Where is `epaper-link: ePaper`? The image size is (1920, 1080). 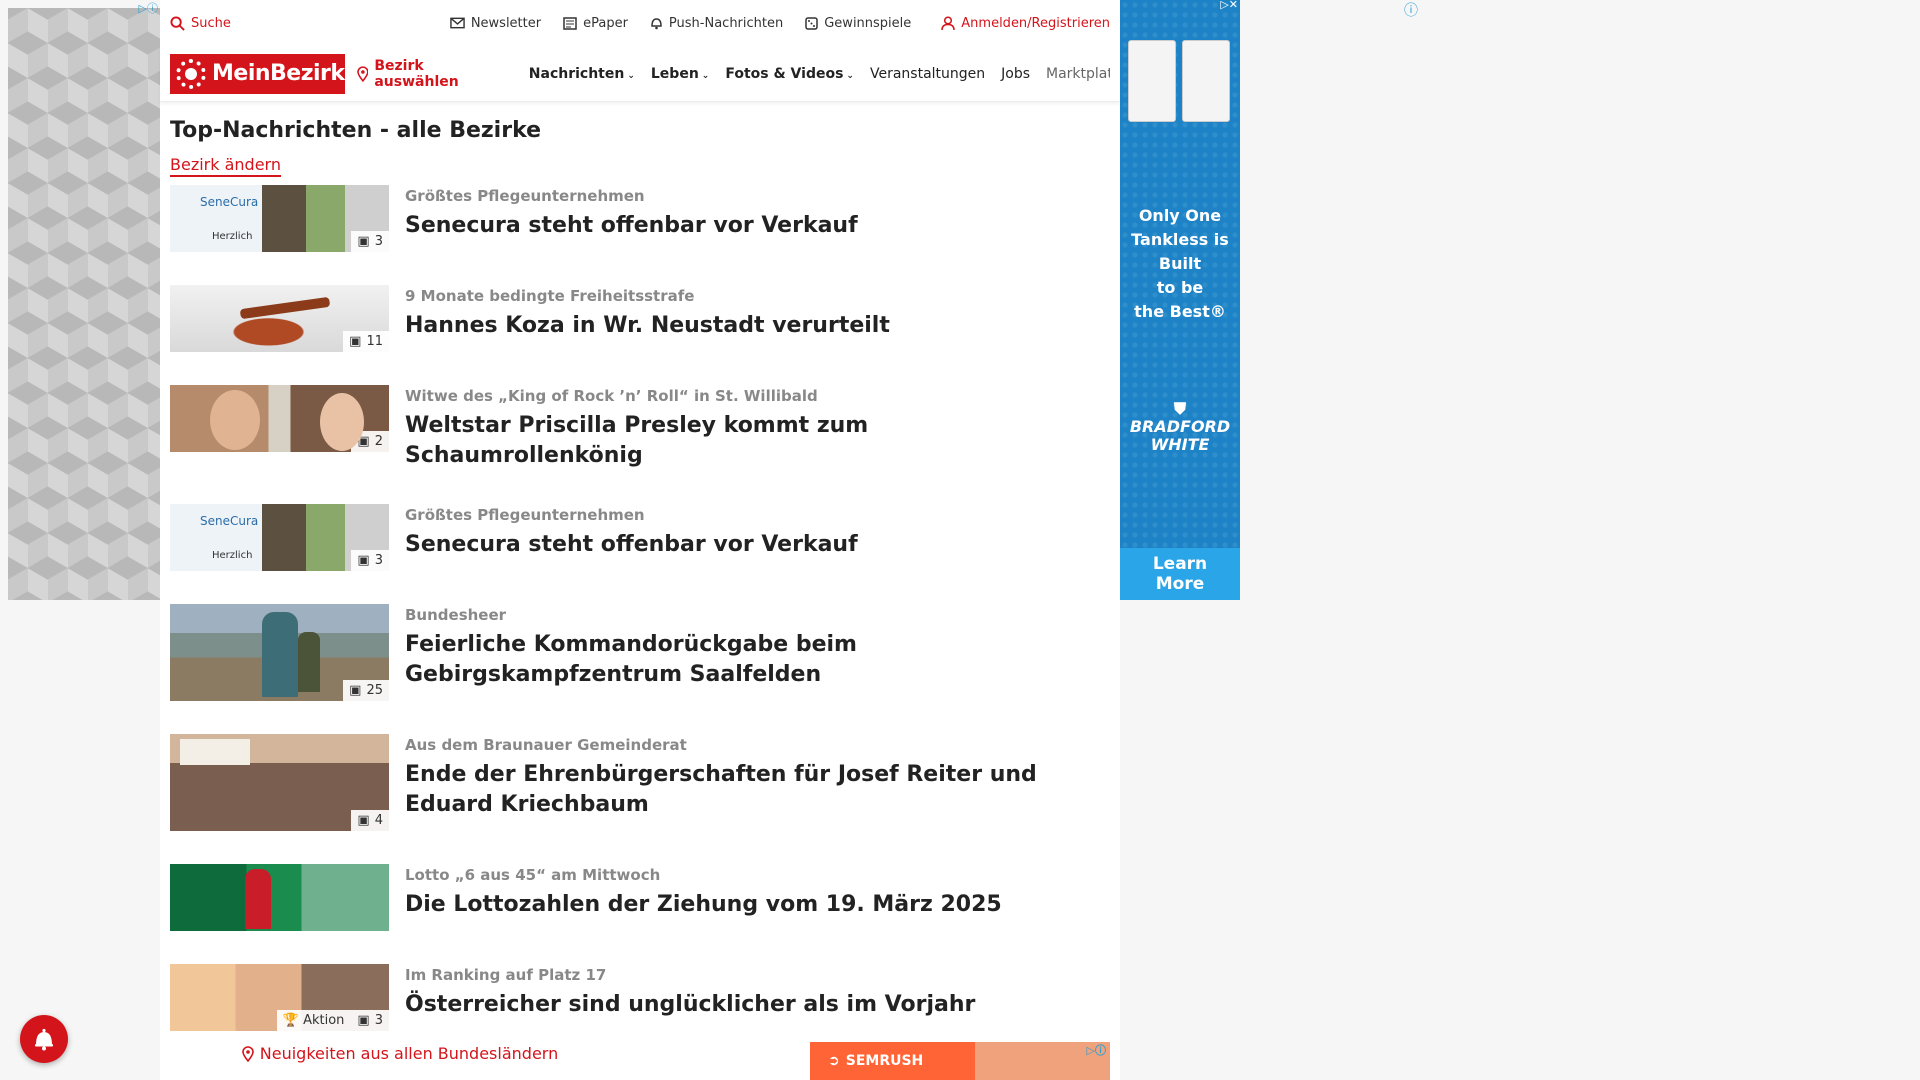
epaper-link: ePaper is located at coordinates (595, 23).